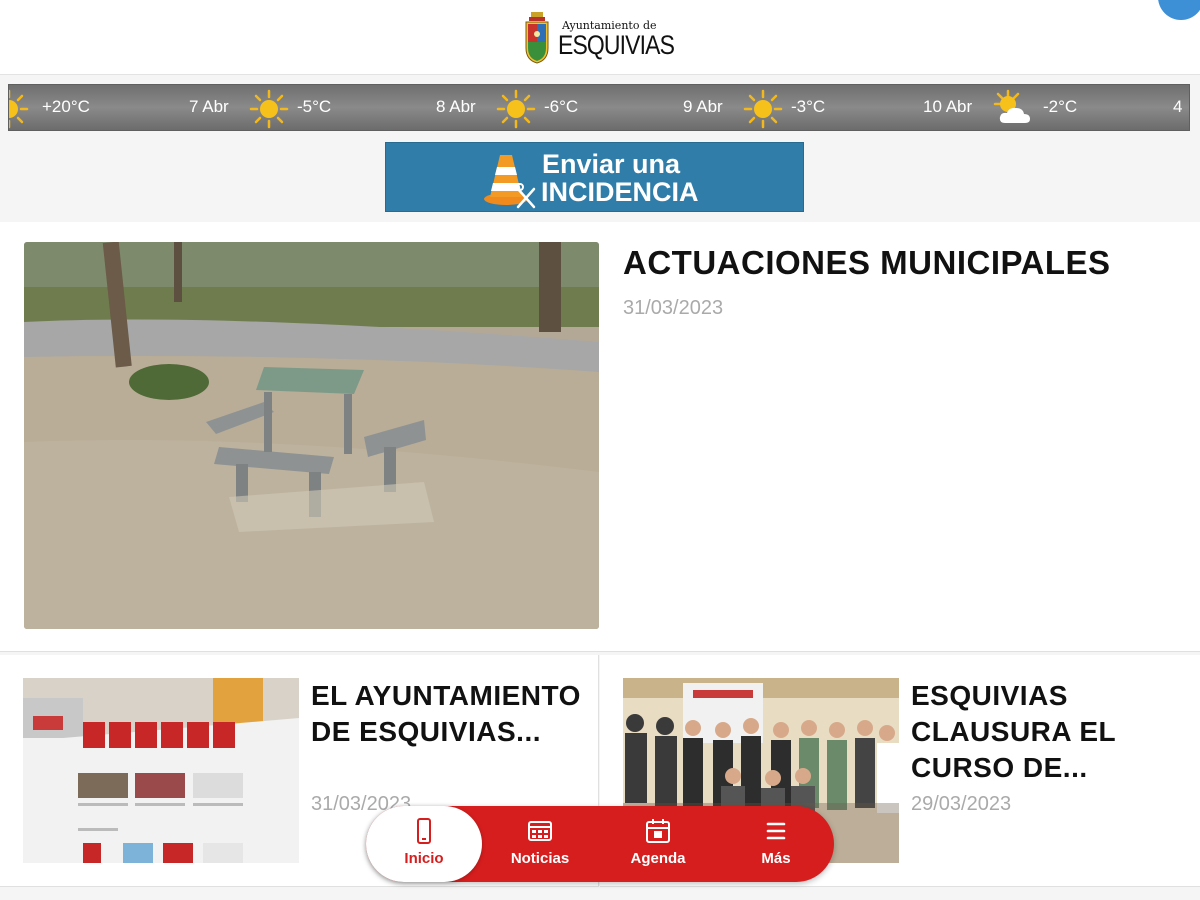 The image size is (1200, 900). I want to click on partly-cloudy-icon, so click(1011, 106).